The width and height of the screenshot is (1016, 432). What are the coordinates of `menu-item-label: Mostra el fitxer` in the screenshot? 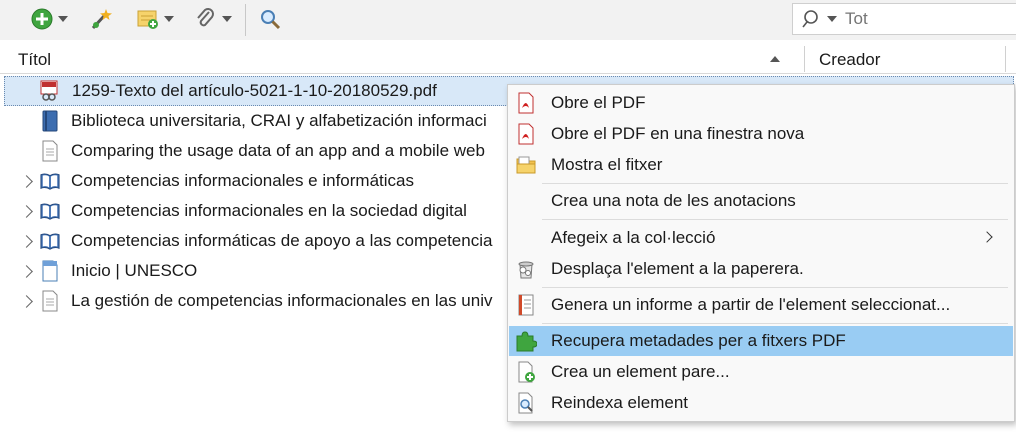 It's located at (607, 164).